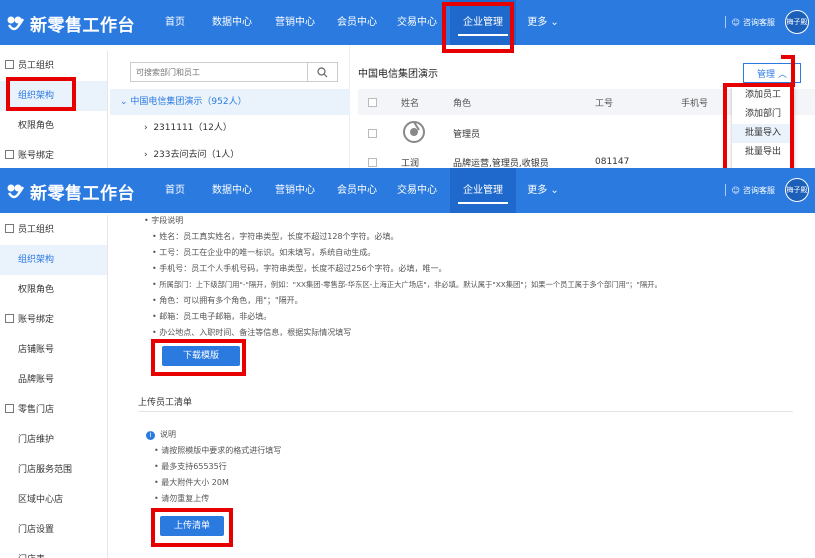 The width and height of the screenshot is (815, 558). I want to click on cell-role: 品牌运营,管理员,收银员, so click(501, 163).